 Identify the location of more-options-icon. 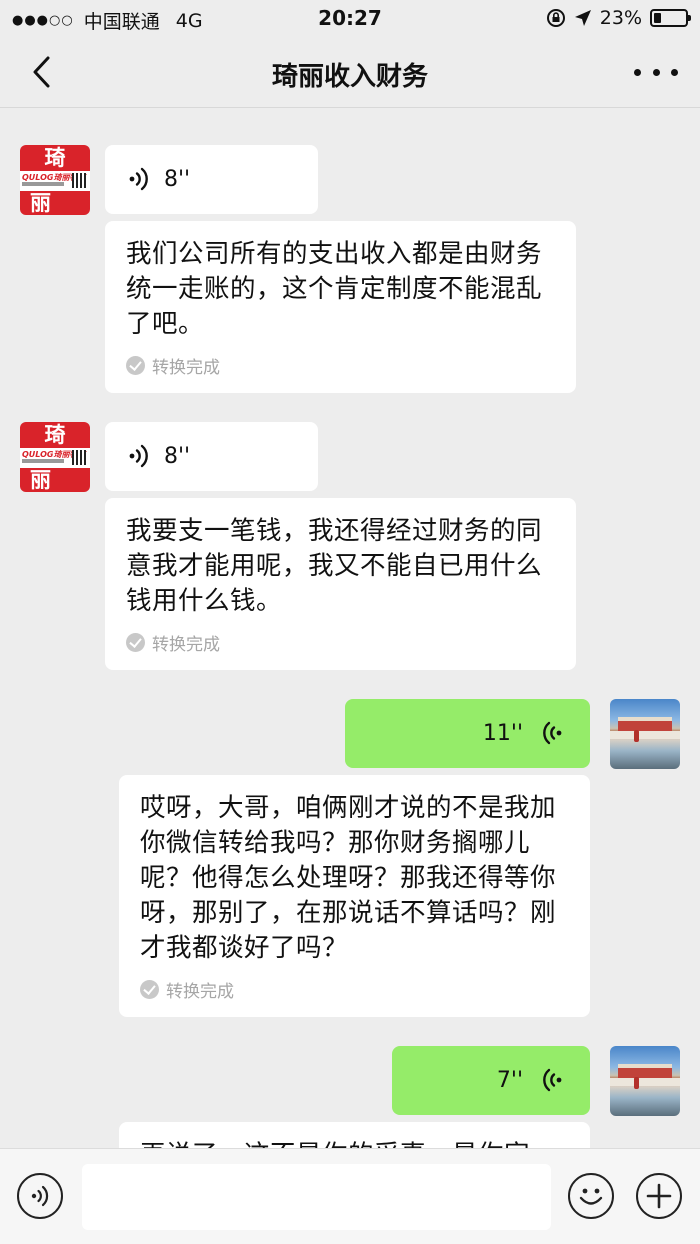
(656, 72).